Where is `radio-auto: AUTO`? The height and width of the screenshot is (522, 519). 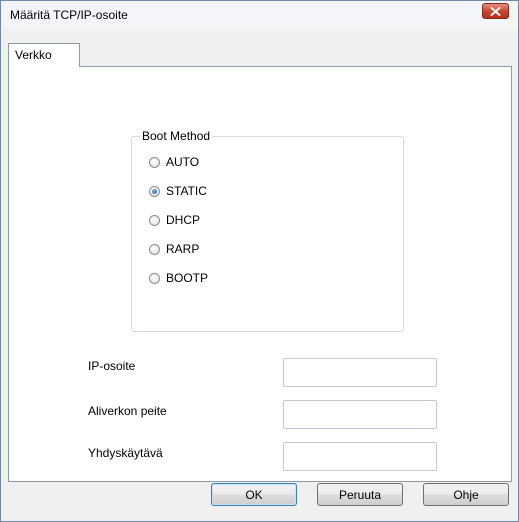
radio-auto: AUTO is located at coordinates (174, 162).